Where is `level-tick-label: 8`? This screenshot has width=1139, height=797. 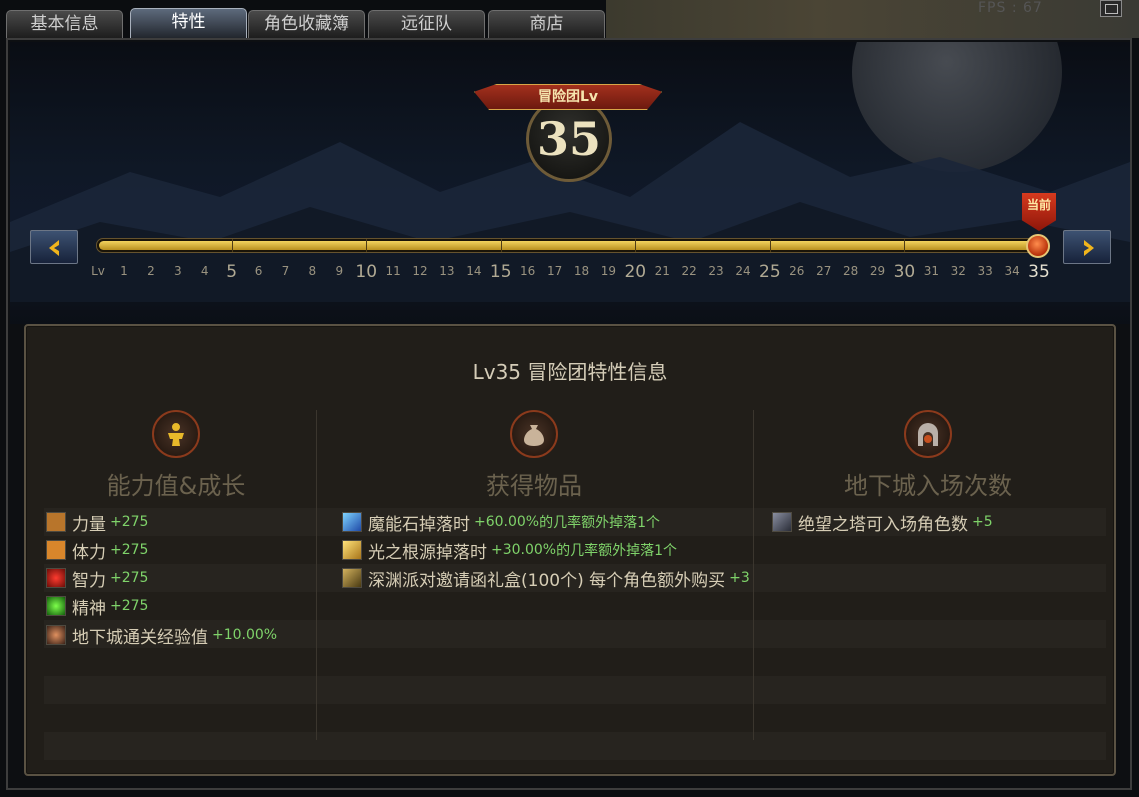
level-tick-label: 8 is located at coordinates (312, 271).